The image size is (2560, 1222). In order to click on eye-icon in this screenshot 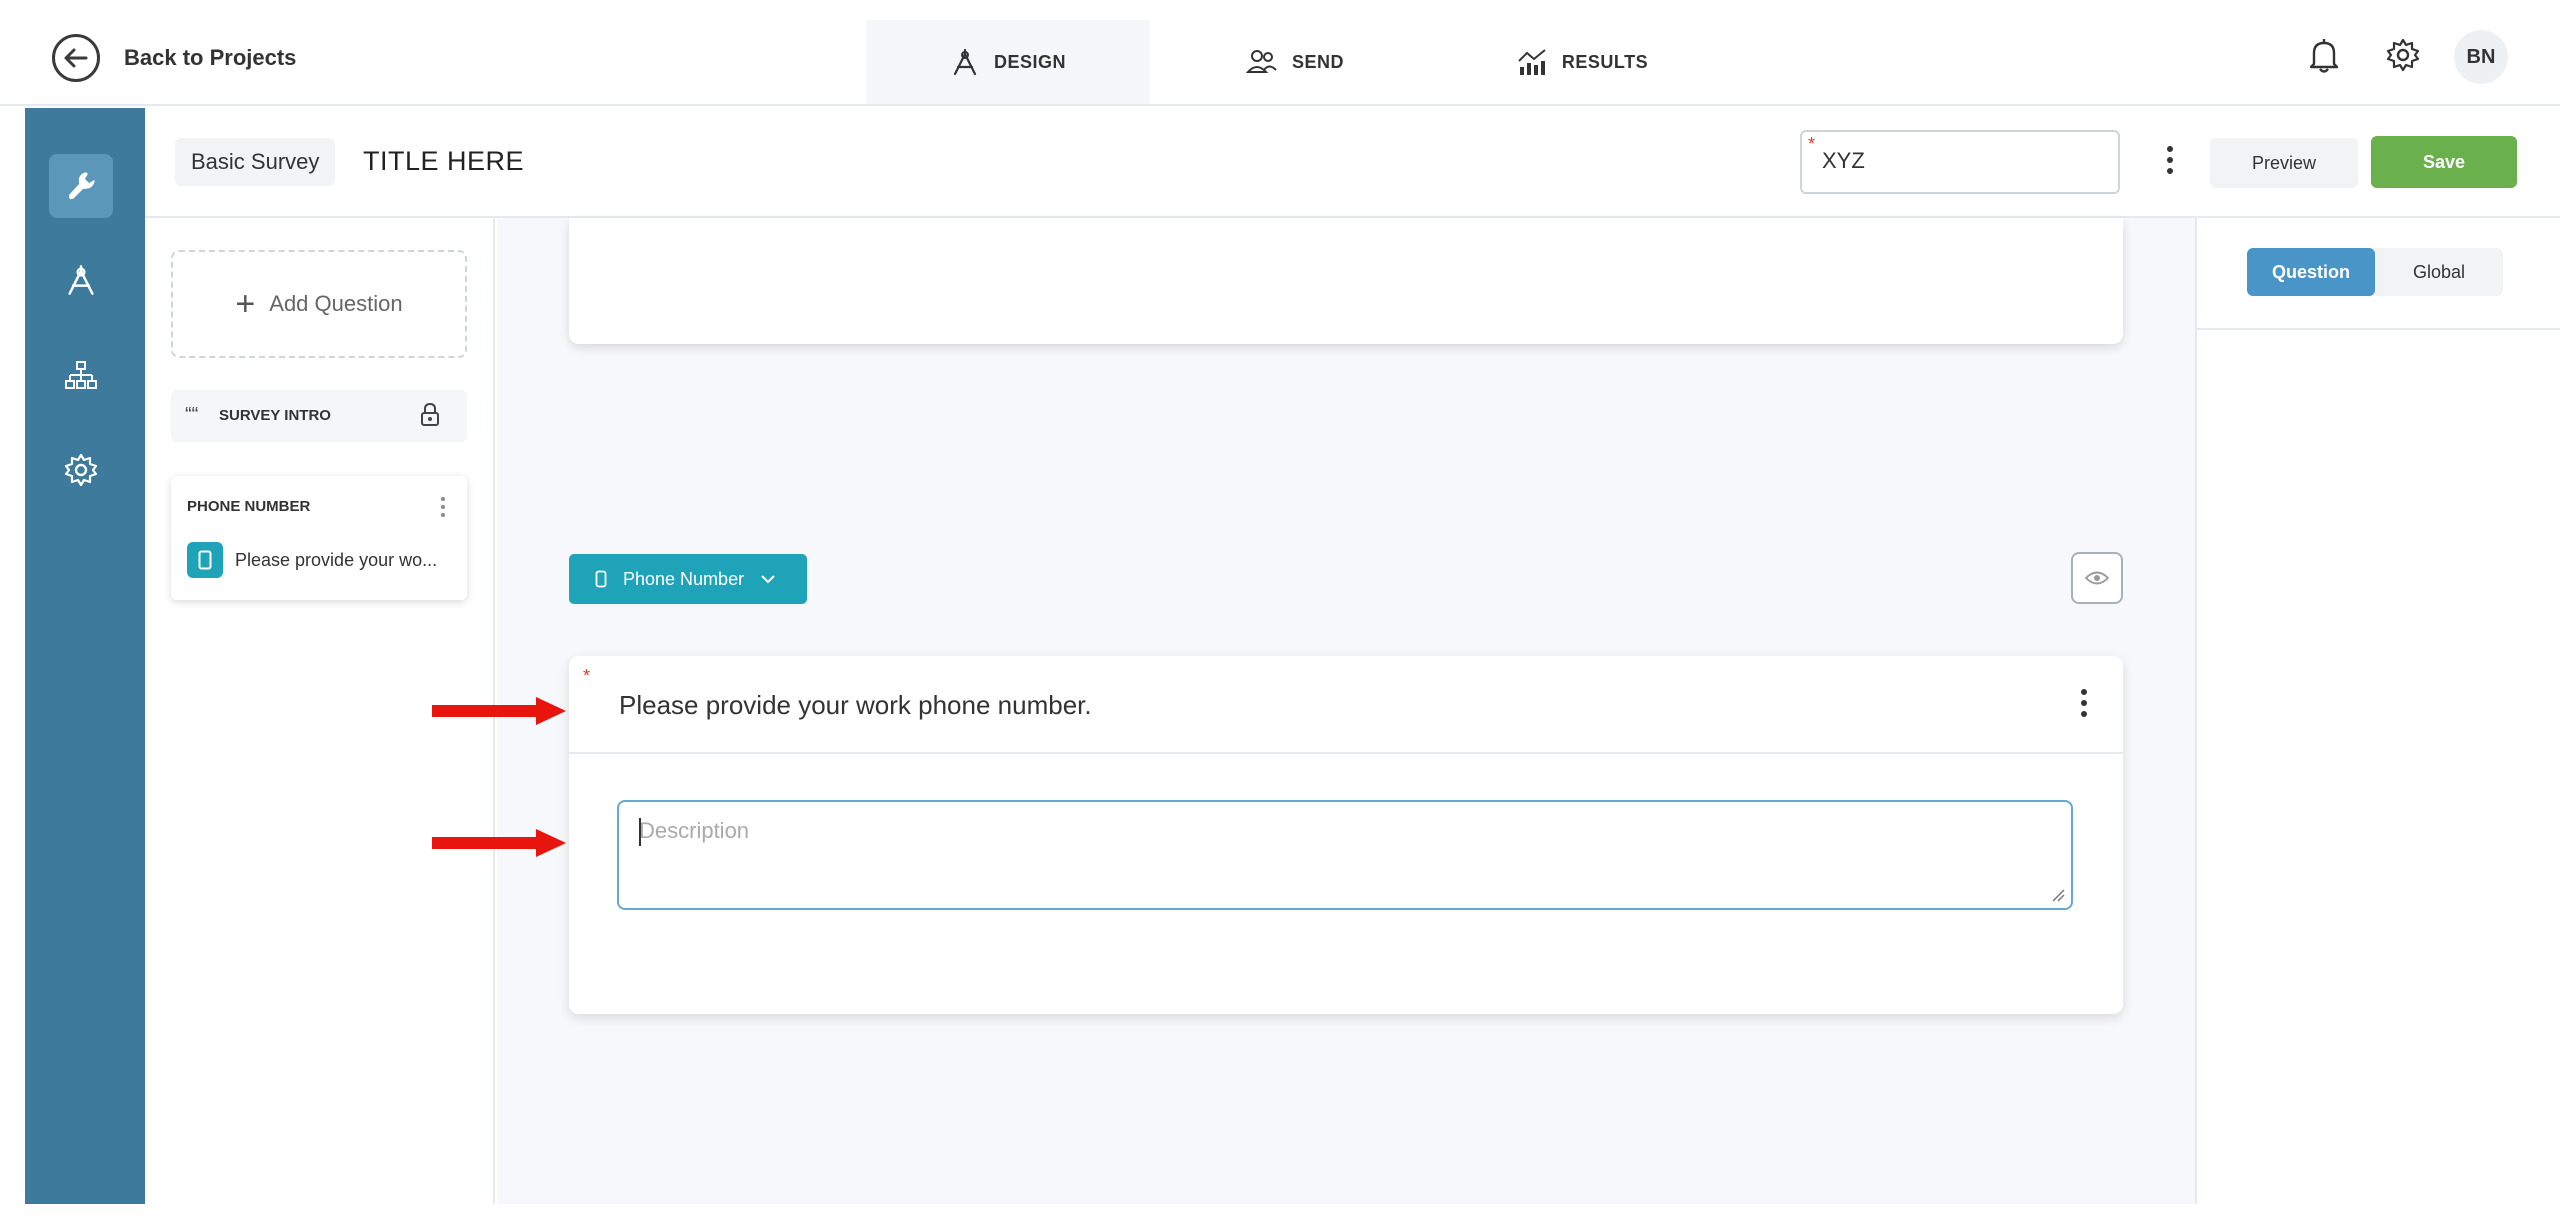, I will do `click(2097, 578)`.